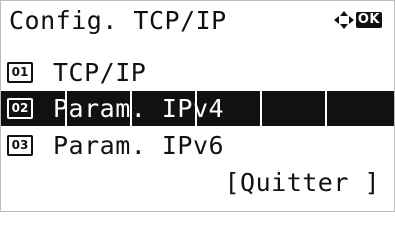 The image size is (395, 240). I want to click on four-way-arrow-icon, so click(343, 20).